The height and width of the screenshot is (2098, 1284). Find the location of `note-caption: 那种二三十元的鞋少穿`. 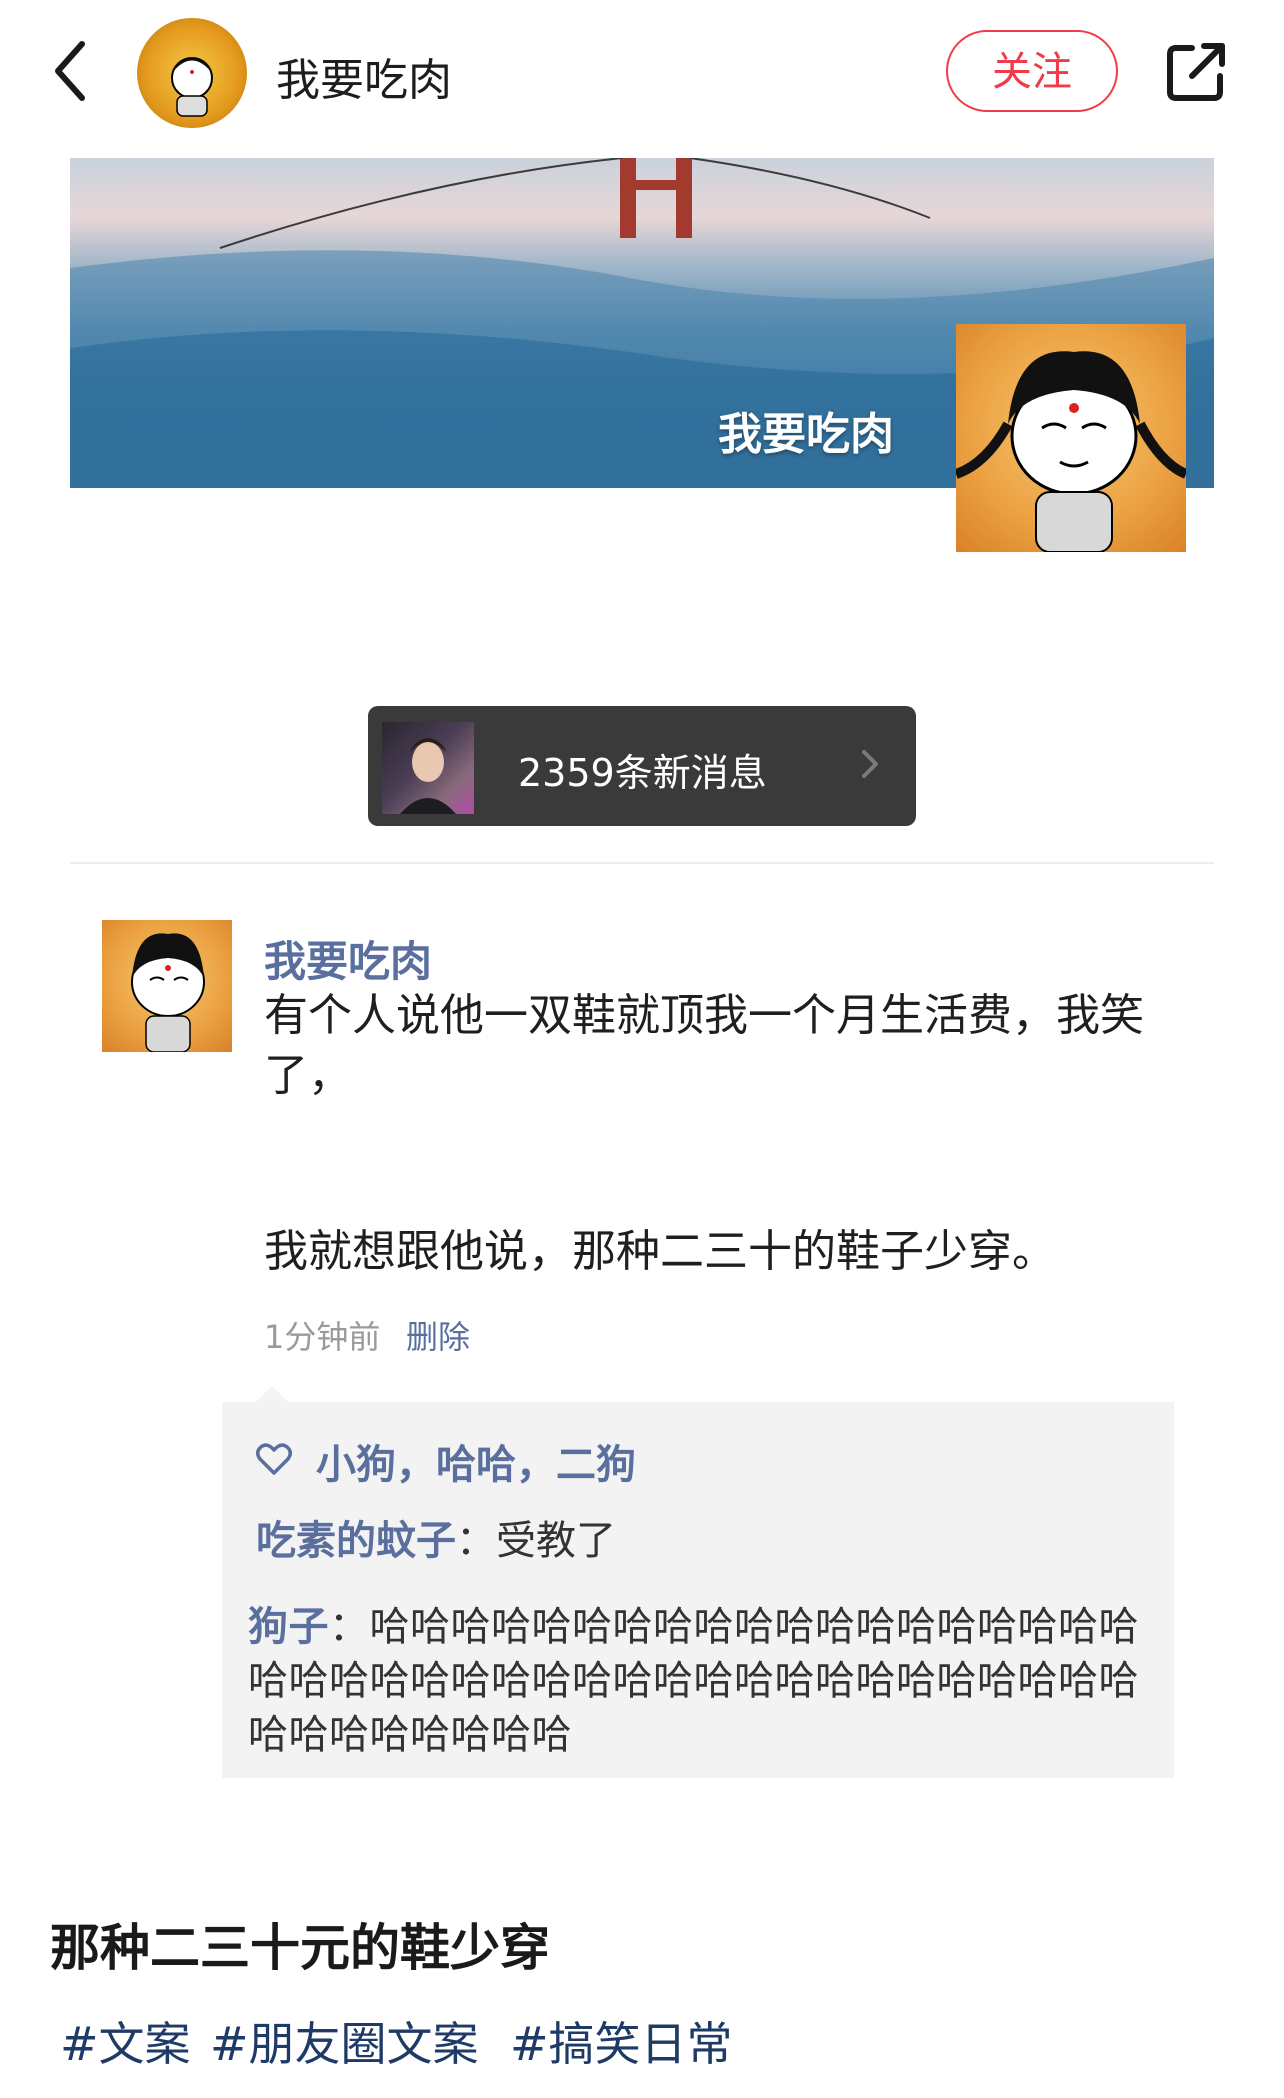

note-caption: 那种二三十元的鞋少穿 is located at coordinates (300, 1948).